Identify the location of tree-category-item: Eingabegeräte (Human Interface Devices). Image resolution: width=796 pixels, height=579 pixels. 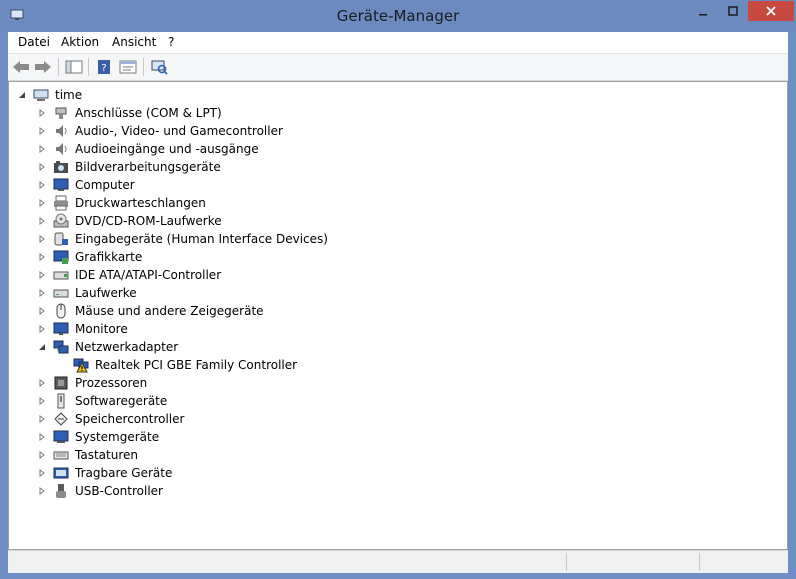
(182, 239).